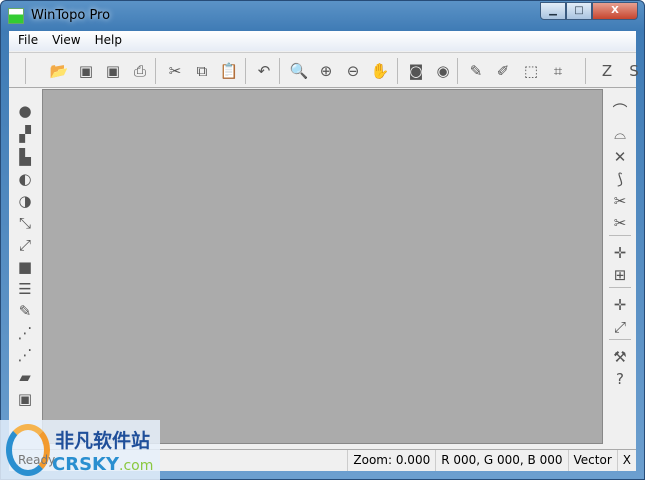  I want to click on z-tool-icon: Z, so click(607, 71).